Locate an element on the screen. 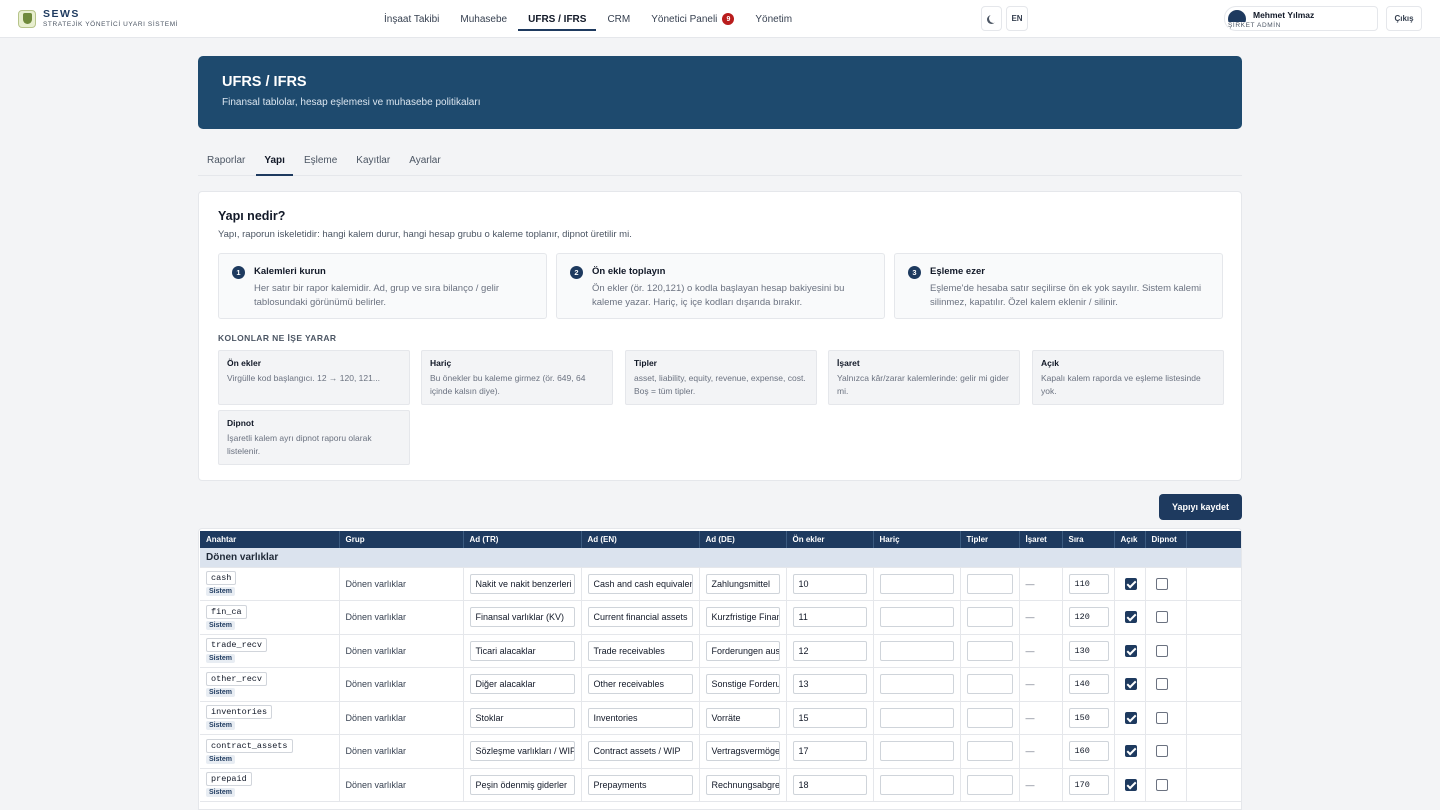 The width and height of the screenshot is (1440, 810). order-input: 170 is located at coordinates (1088, 784).